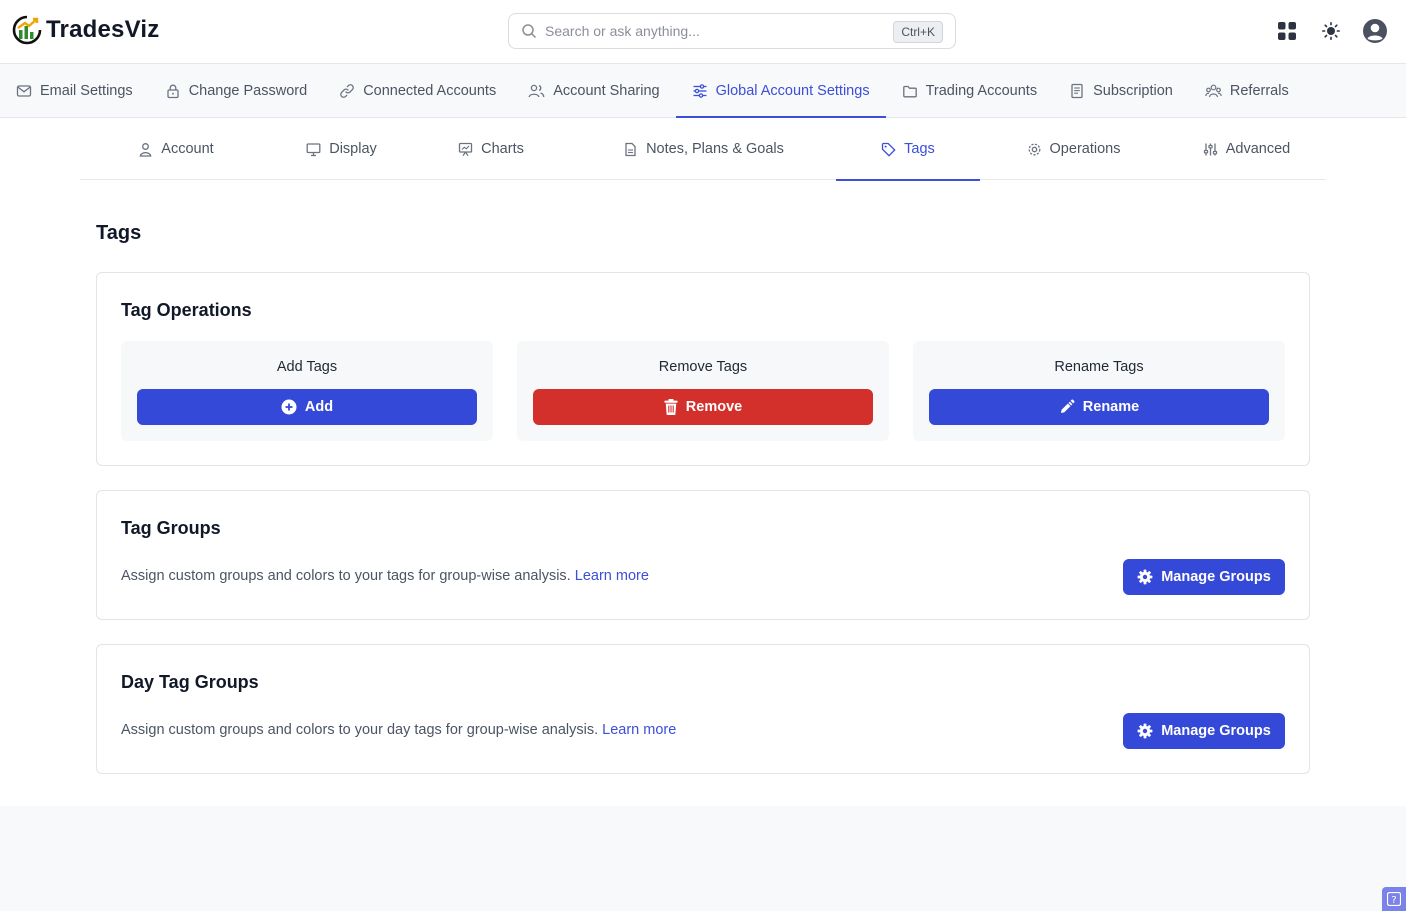  I want to click on add-button-label: Add, so click(319, 407).